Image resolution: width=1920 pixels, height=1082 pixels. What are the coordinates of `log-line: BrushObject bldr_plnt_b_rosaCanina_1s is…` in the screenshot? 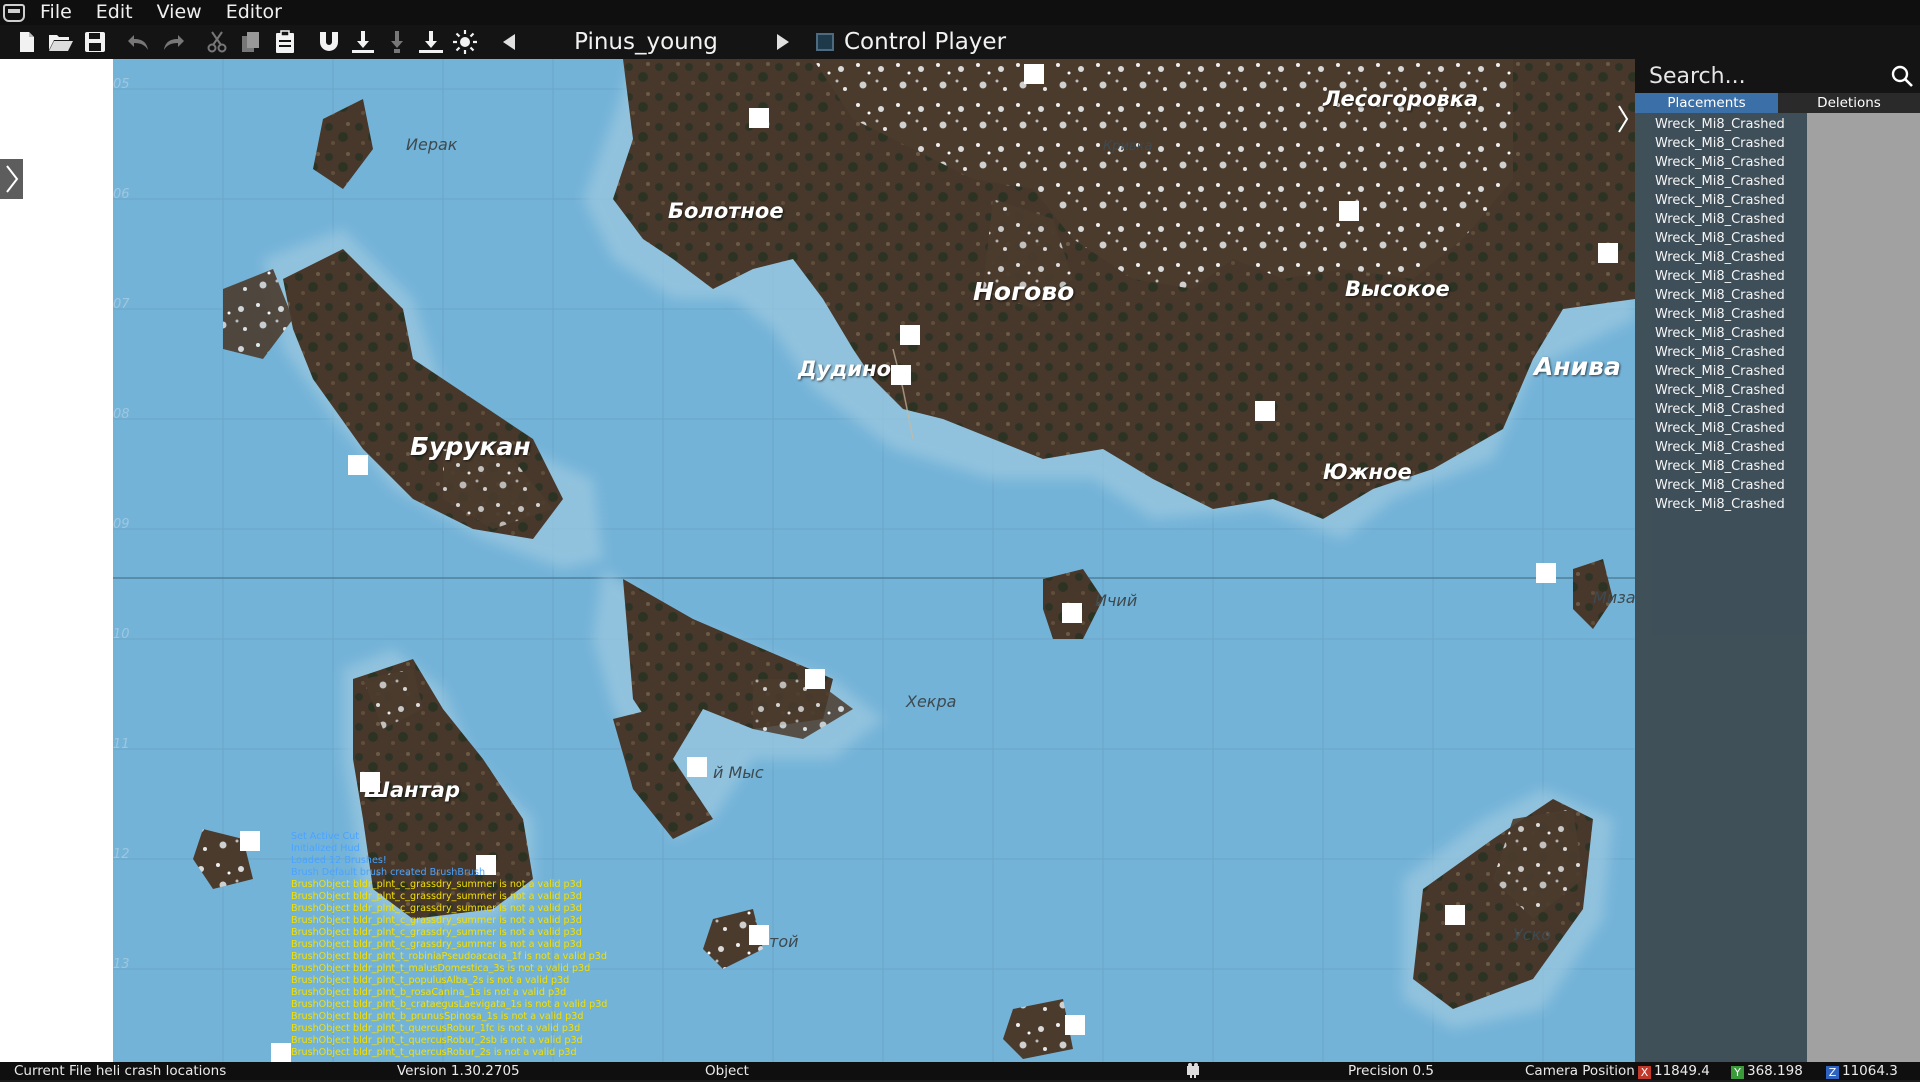 It's located at (429, 992).